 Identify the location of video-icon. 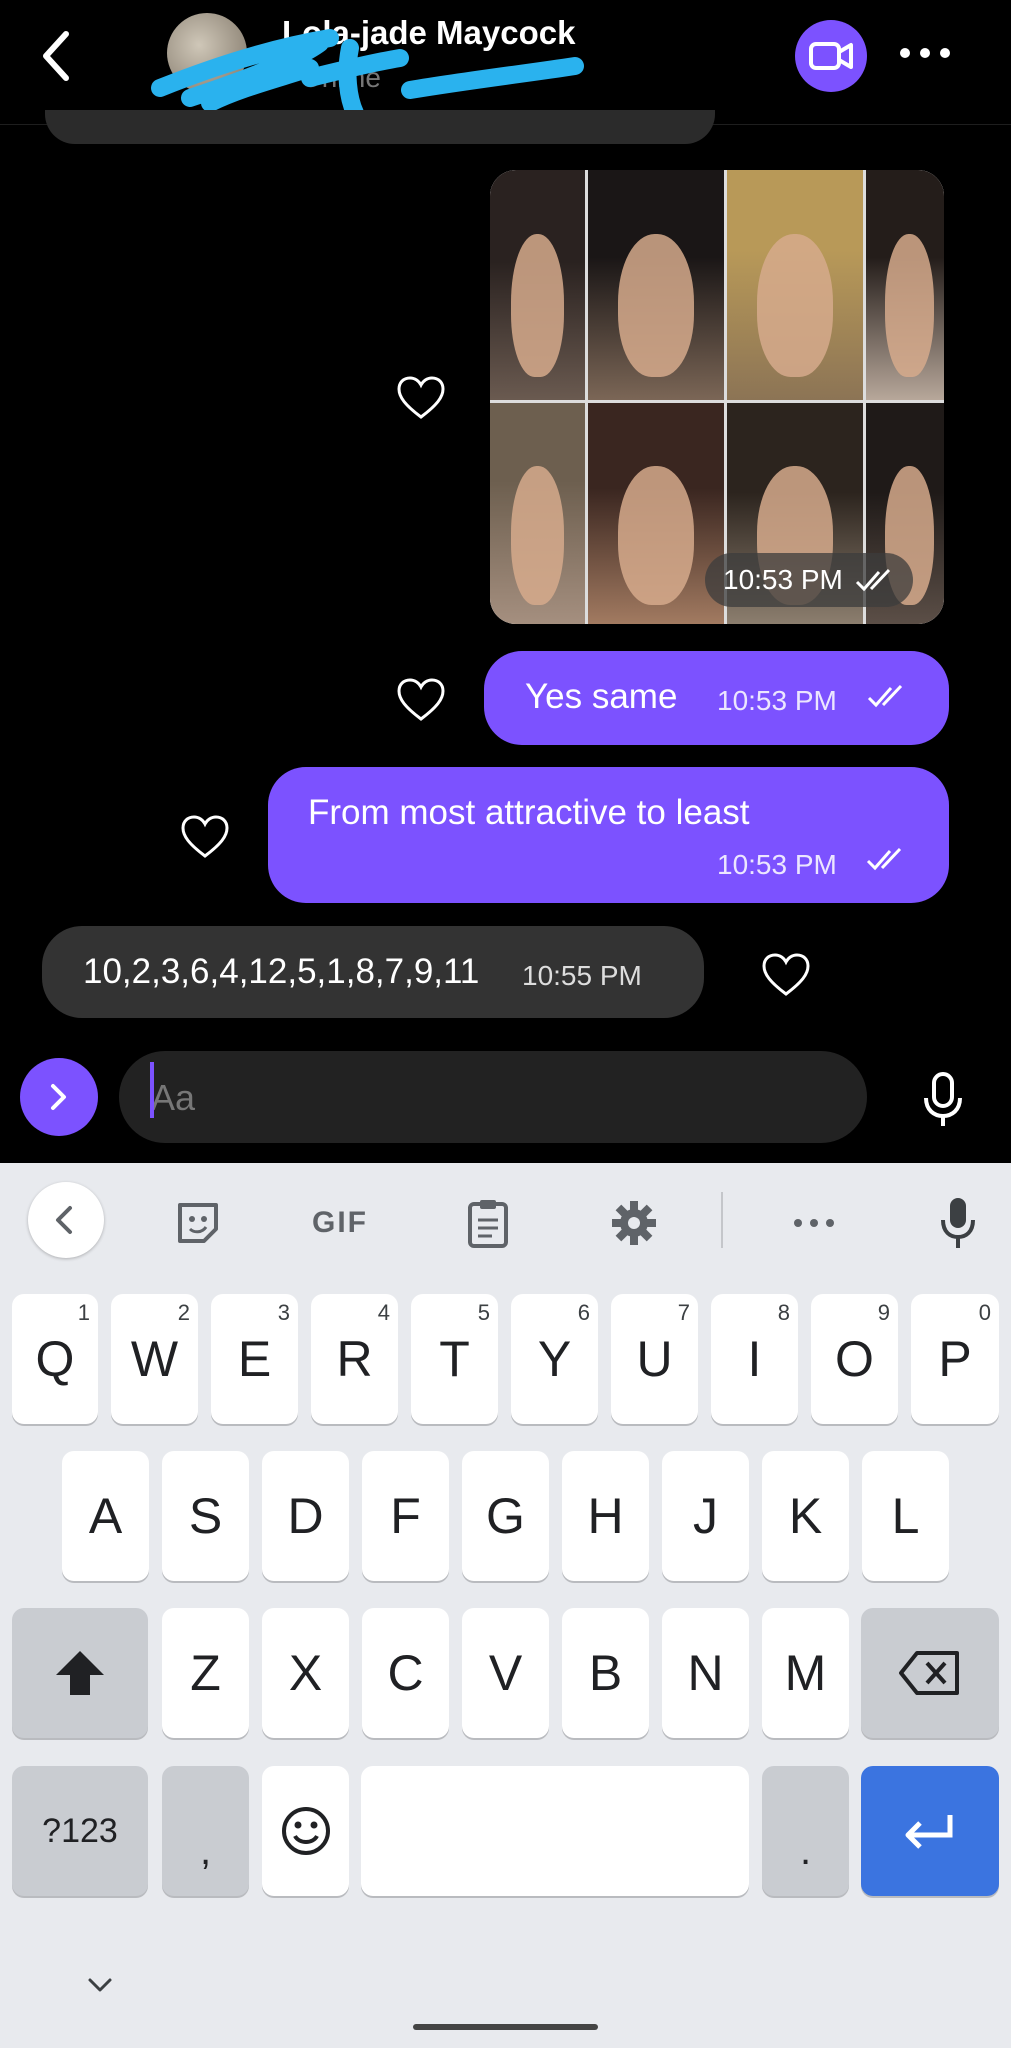
(831, 56).